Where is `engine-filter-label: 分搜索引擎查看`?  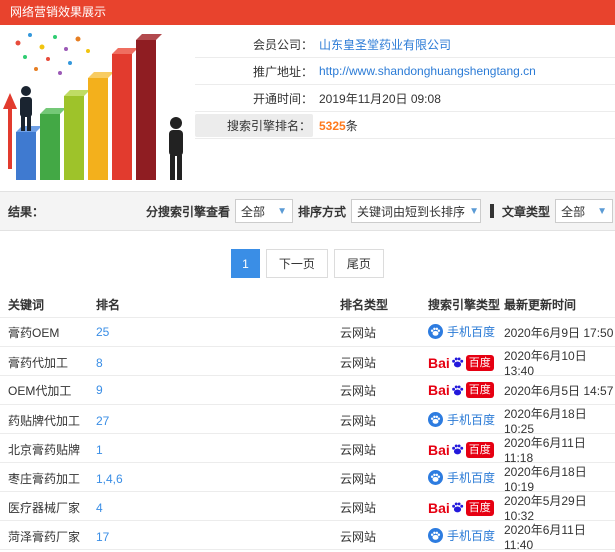 engine-filter-label: 分搜索引擎查看 is located at coordinates (188, 211).